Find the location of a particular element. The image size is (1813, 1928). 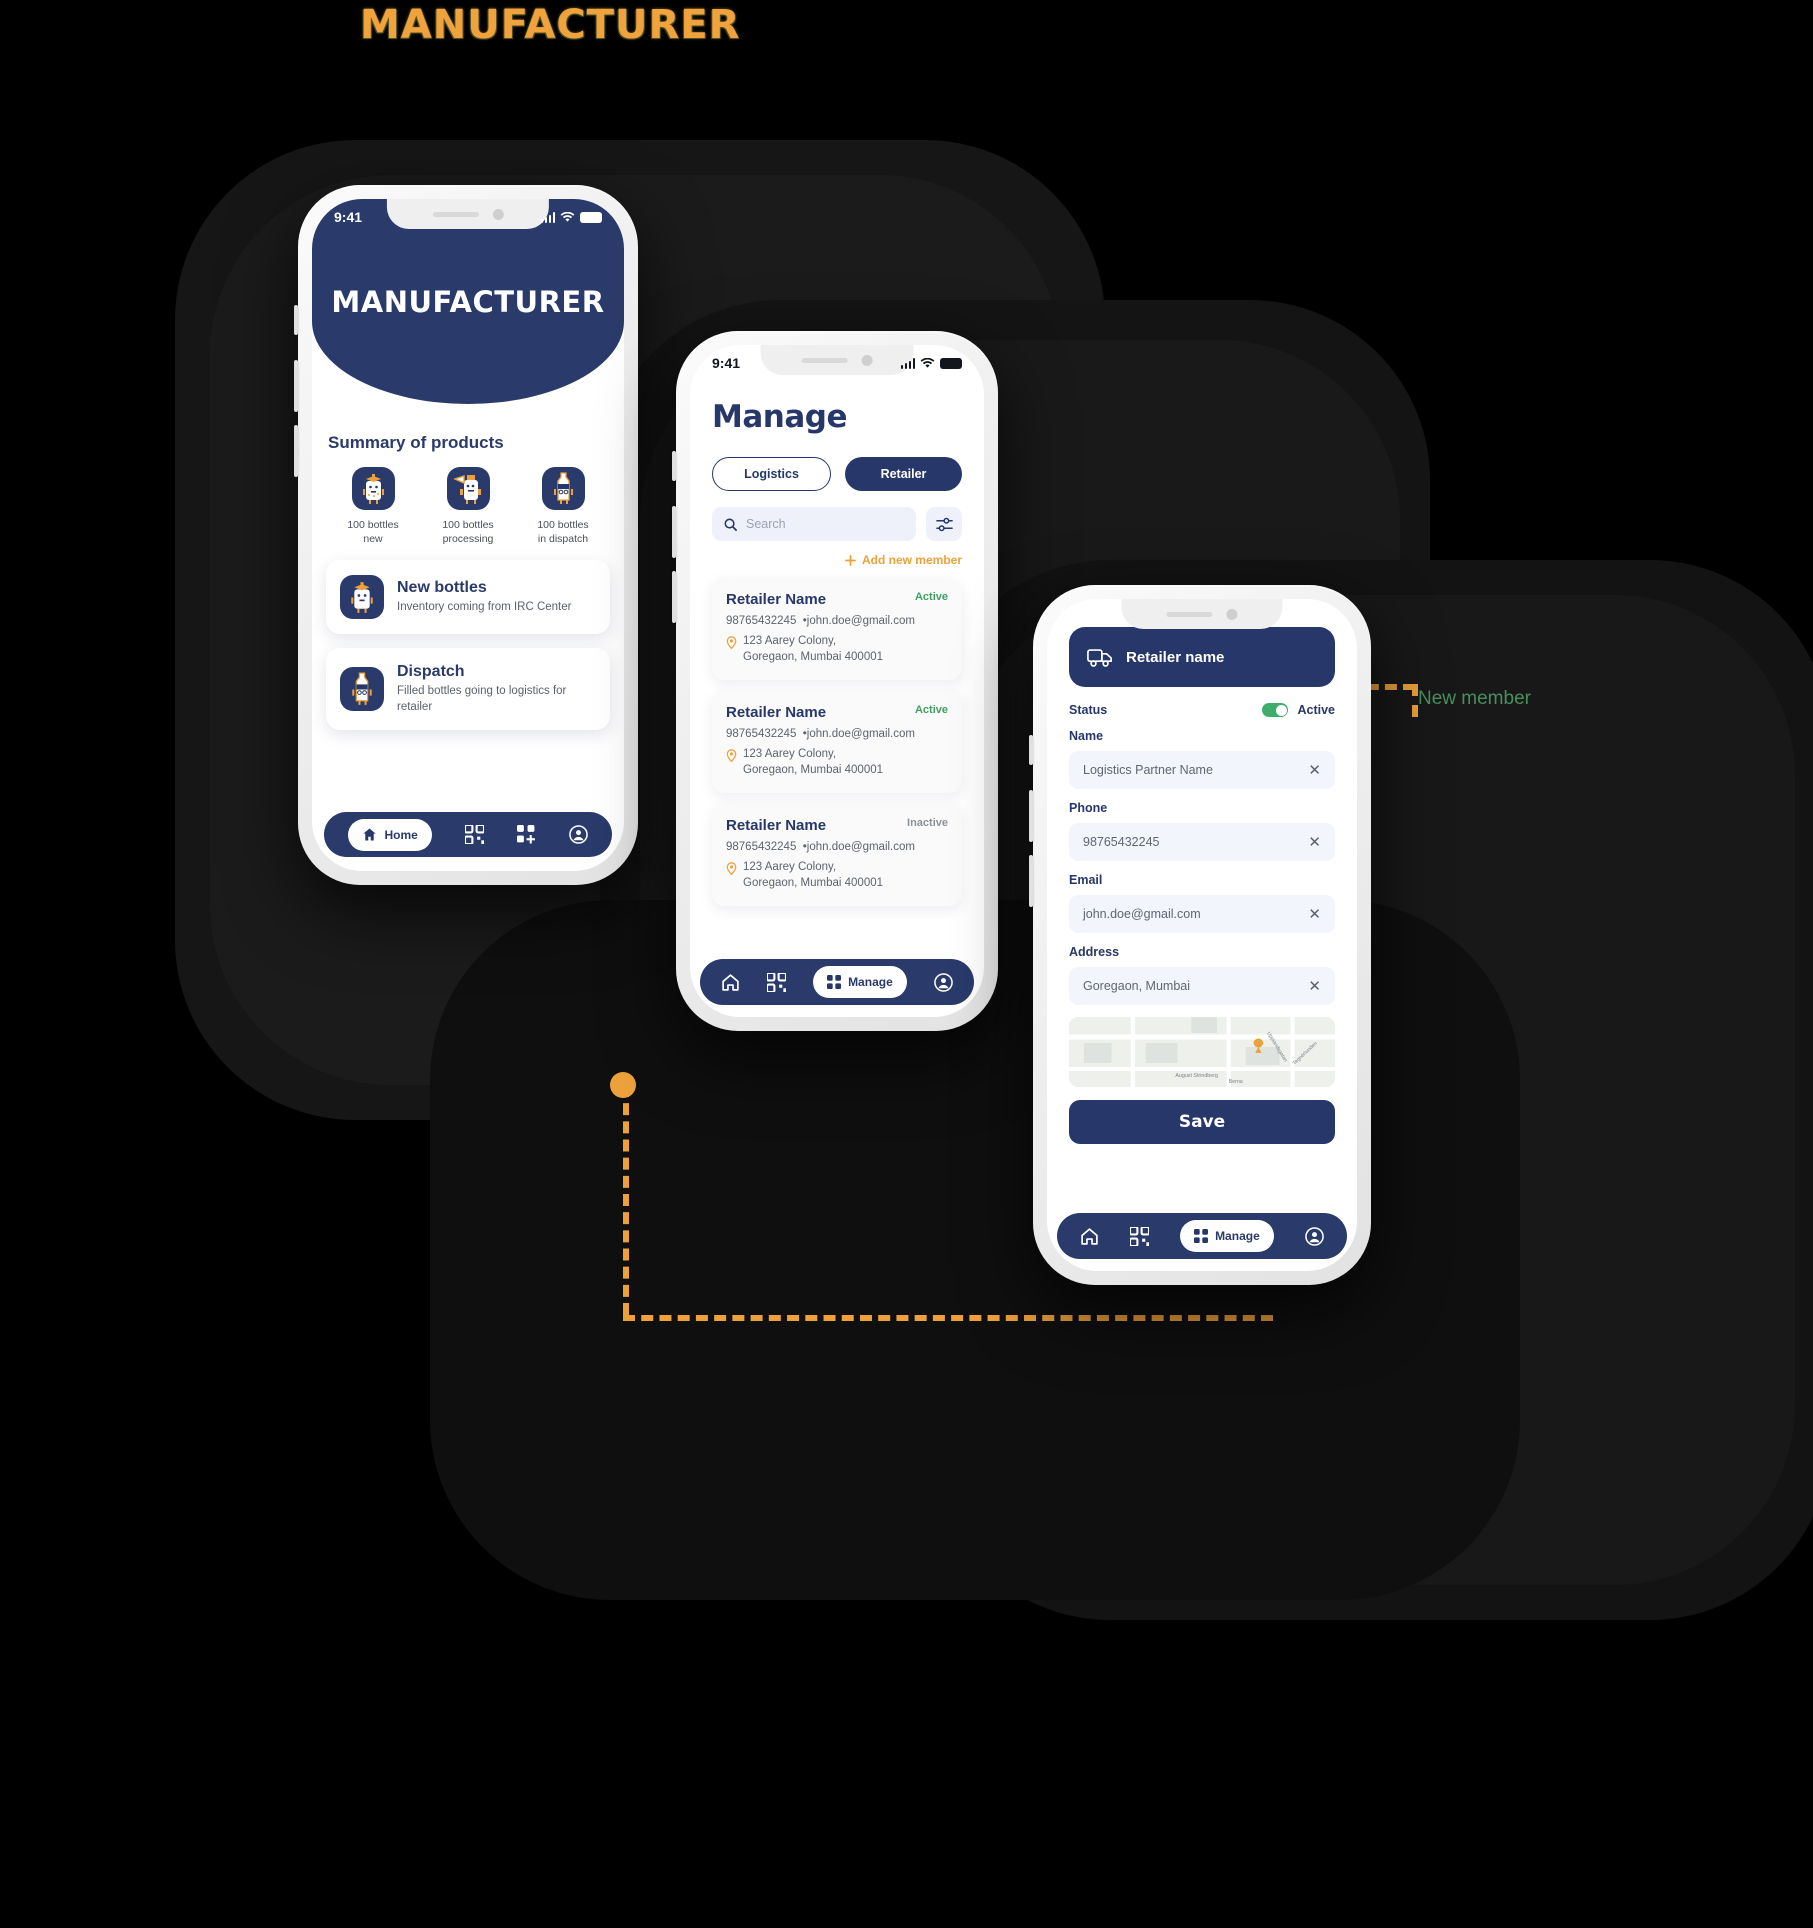

field-label-email: Email is located at coordinates (1086, 880).